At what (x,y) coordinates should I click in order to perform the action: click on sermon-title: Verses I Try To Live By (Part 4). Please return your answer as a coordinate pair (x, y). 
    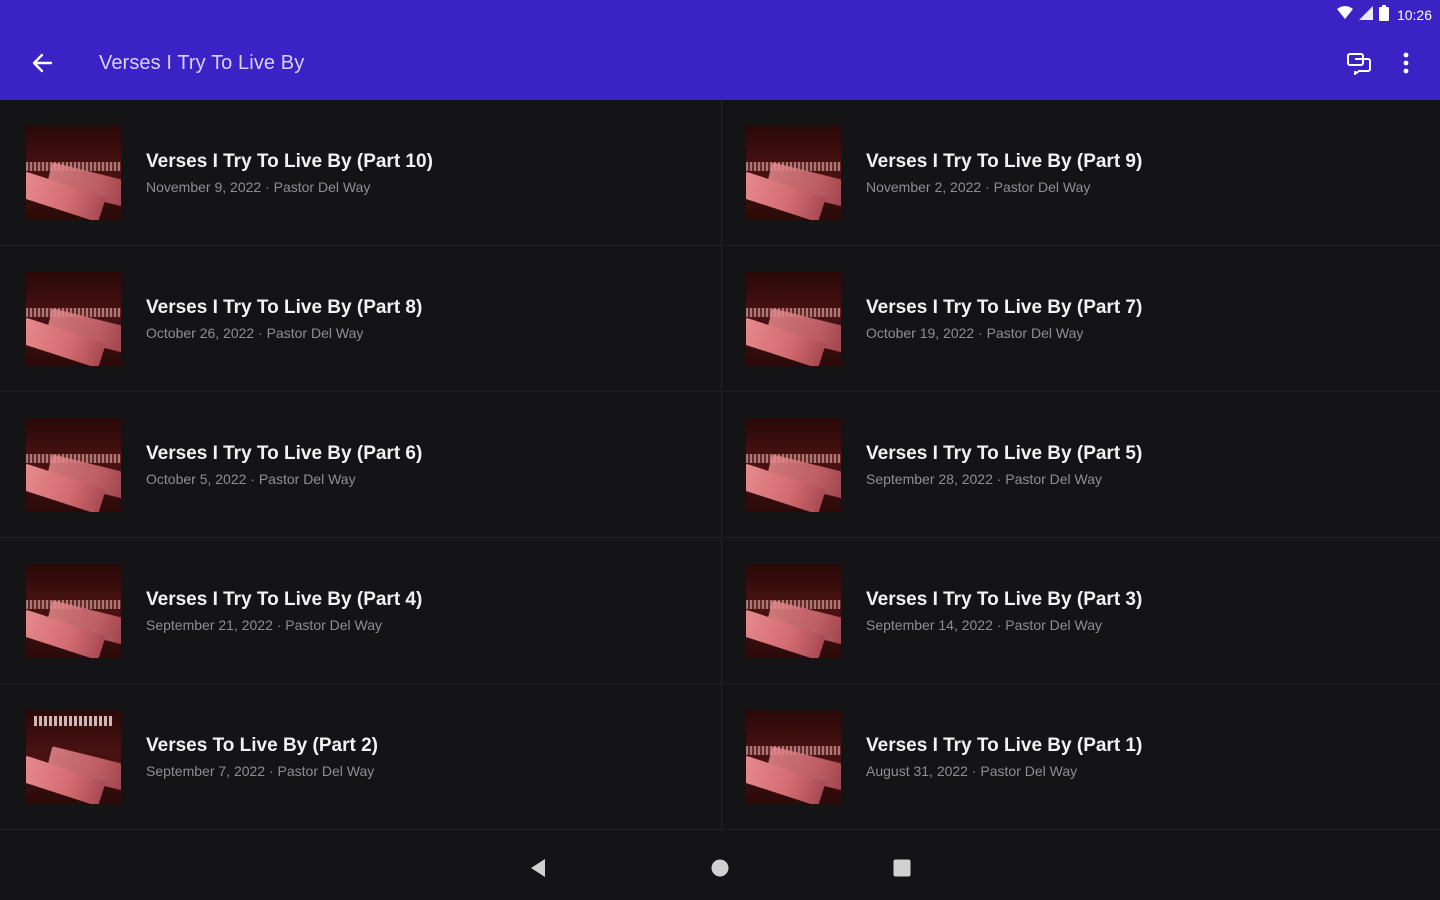
    Looking at the image, I should click on (284, 599).